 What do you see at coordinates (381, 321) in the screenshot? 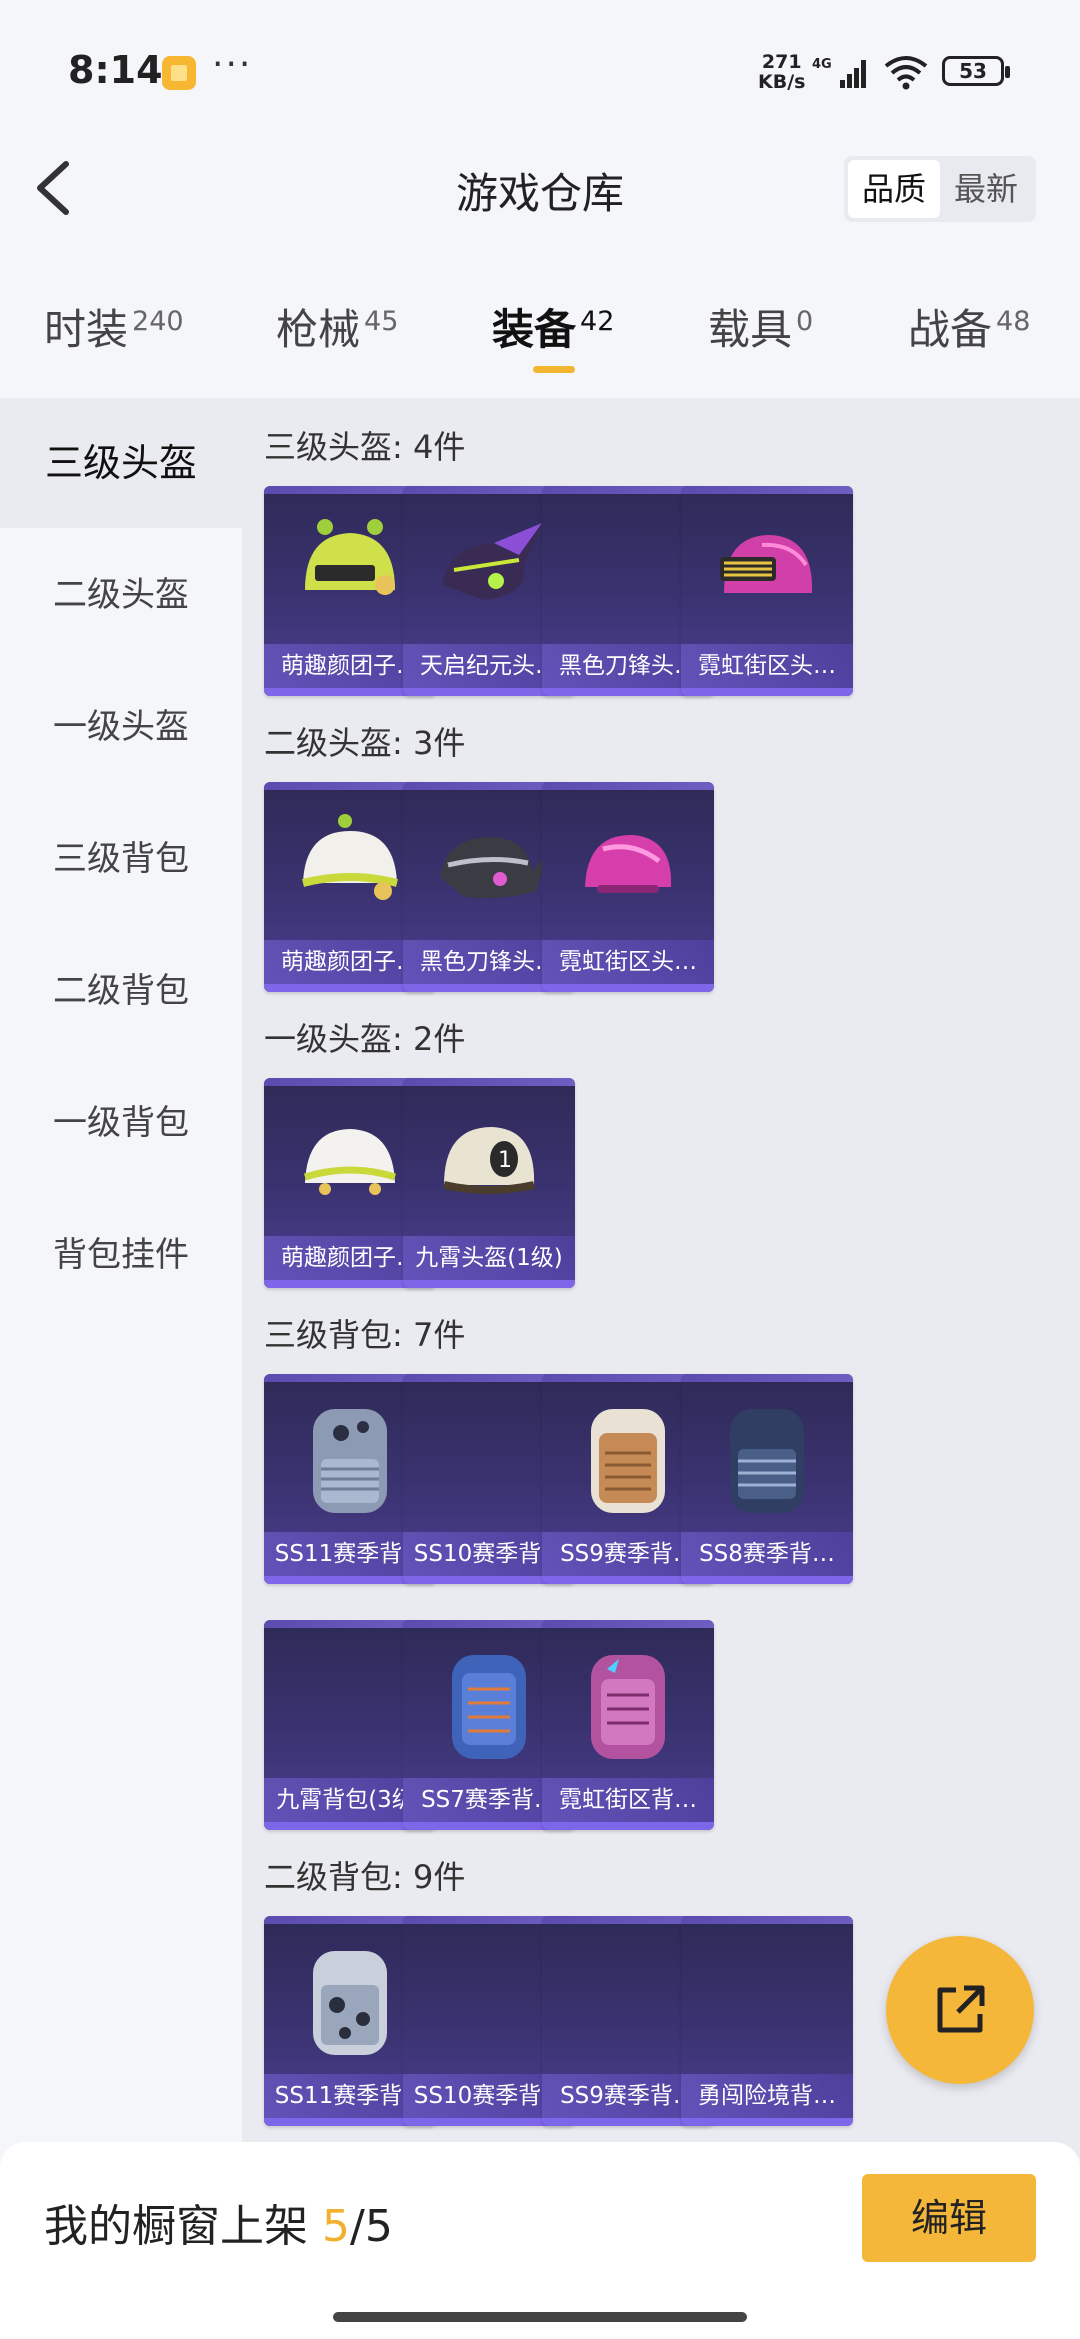
I see `tab-count: 45` at bounding box center [381, 321].